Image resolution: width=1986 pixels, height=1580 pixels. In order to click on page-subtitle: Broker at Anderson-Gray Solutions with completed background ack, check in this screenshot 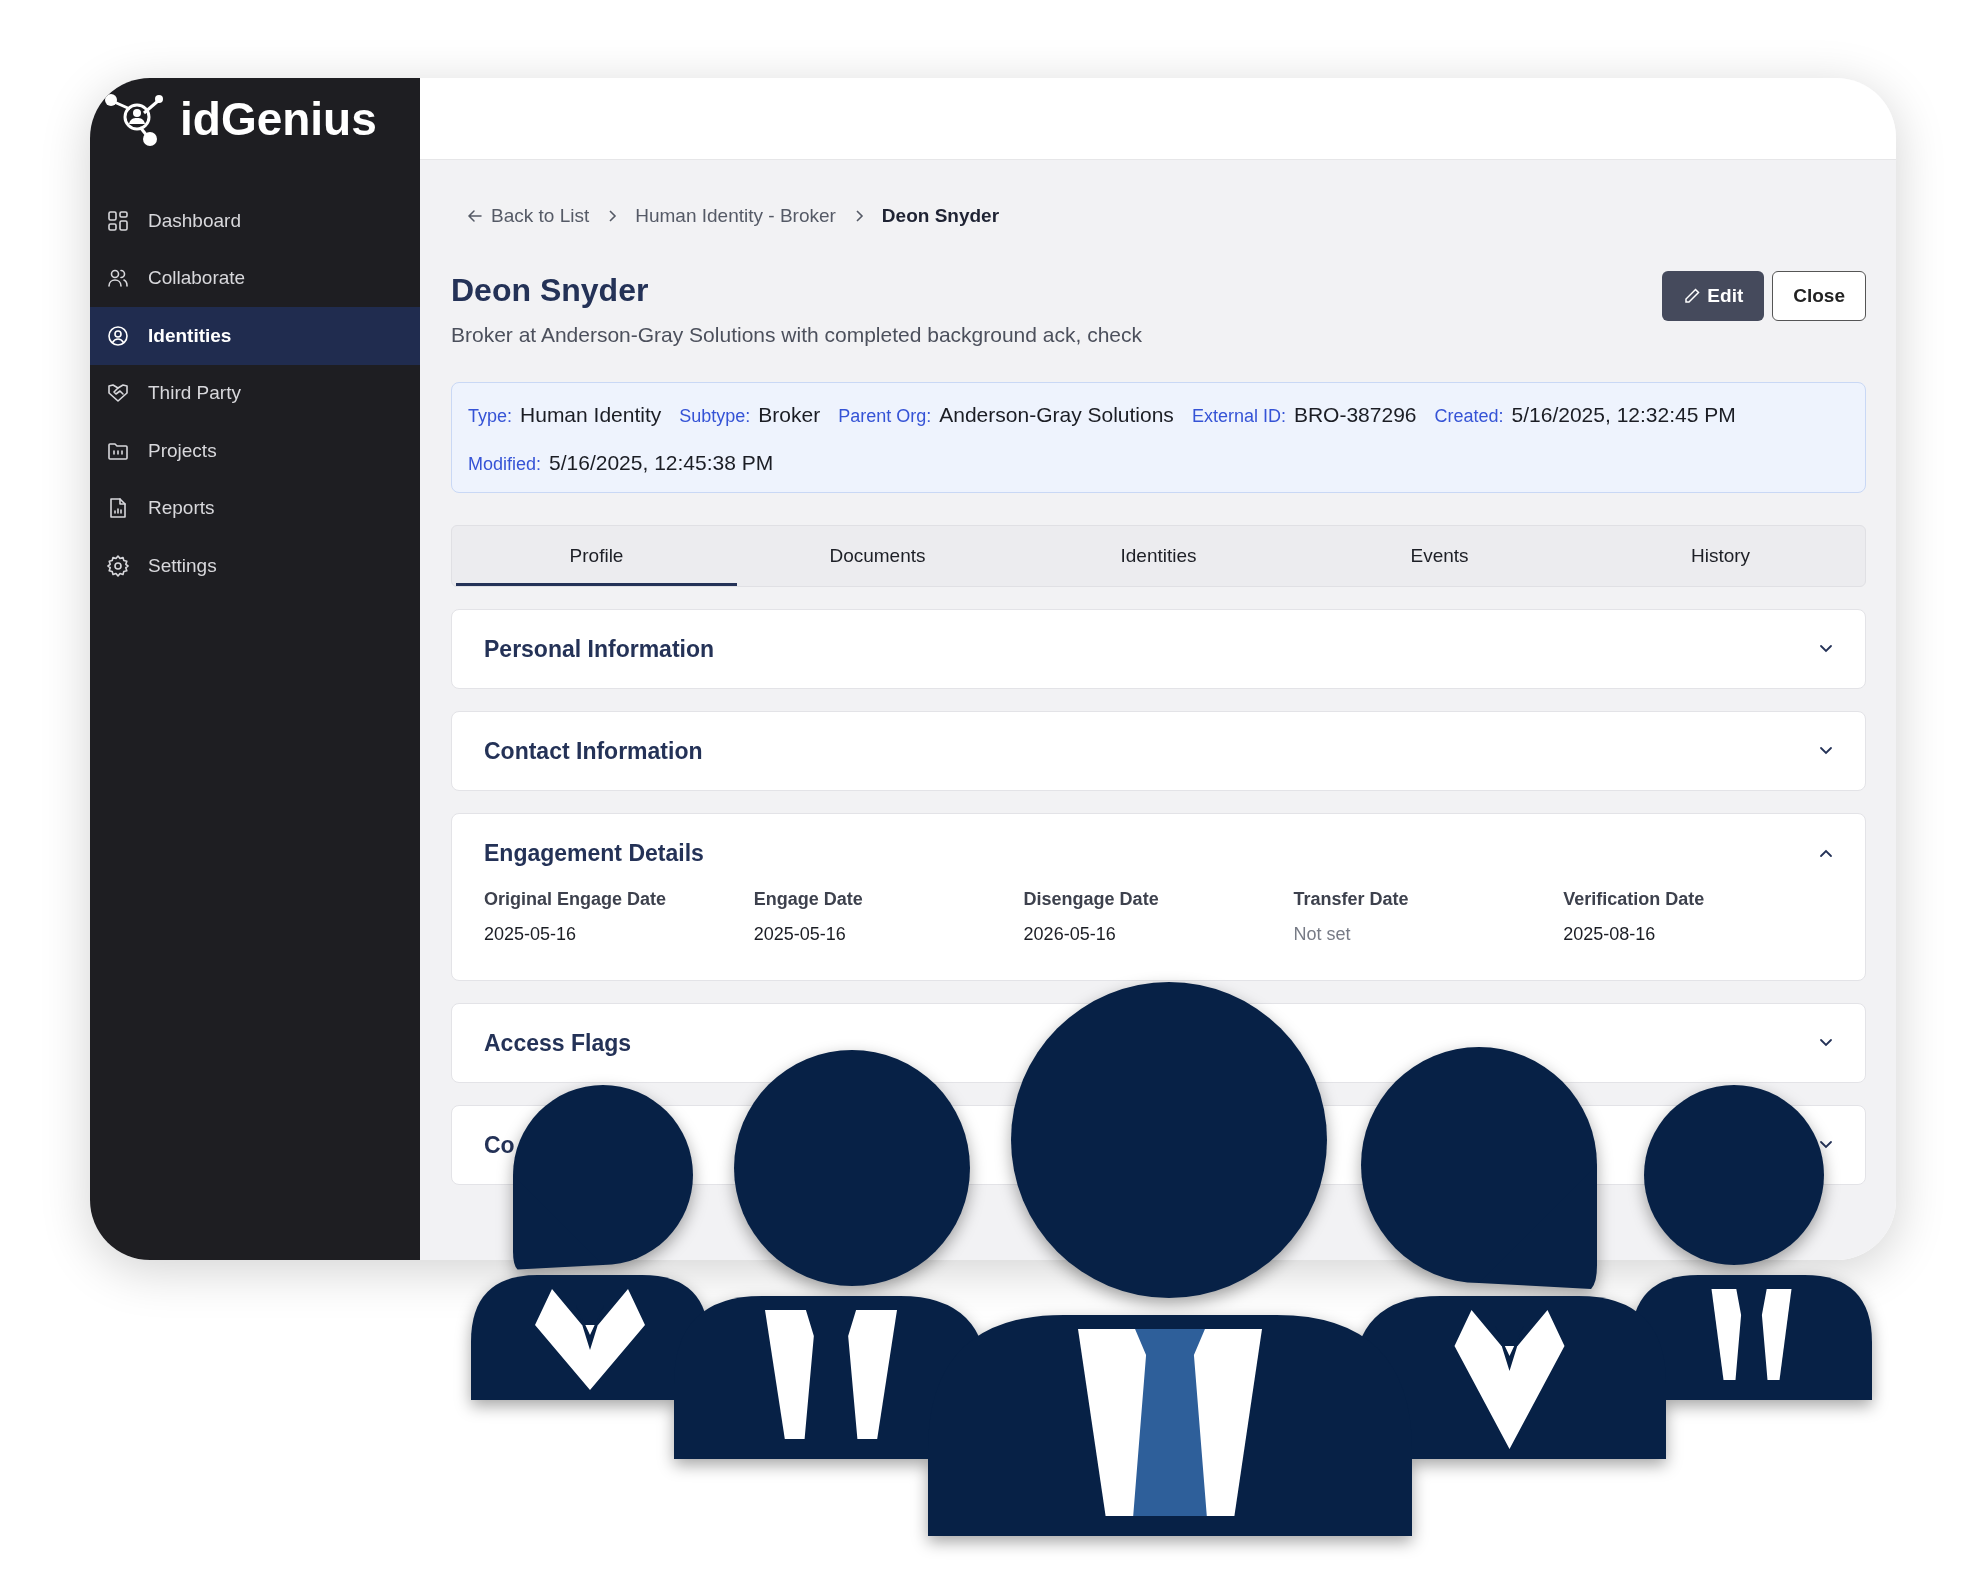, I will do `click(797, 334)`.